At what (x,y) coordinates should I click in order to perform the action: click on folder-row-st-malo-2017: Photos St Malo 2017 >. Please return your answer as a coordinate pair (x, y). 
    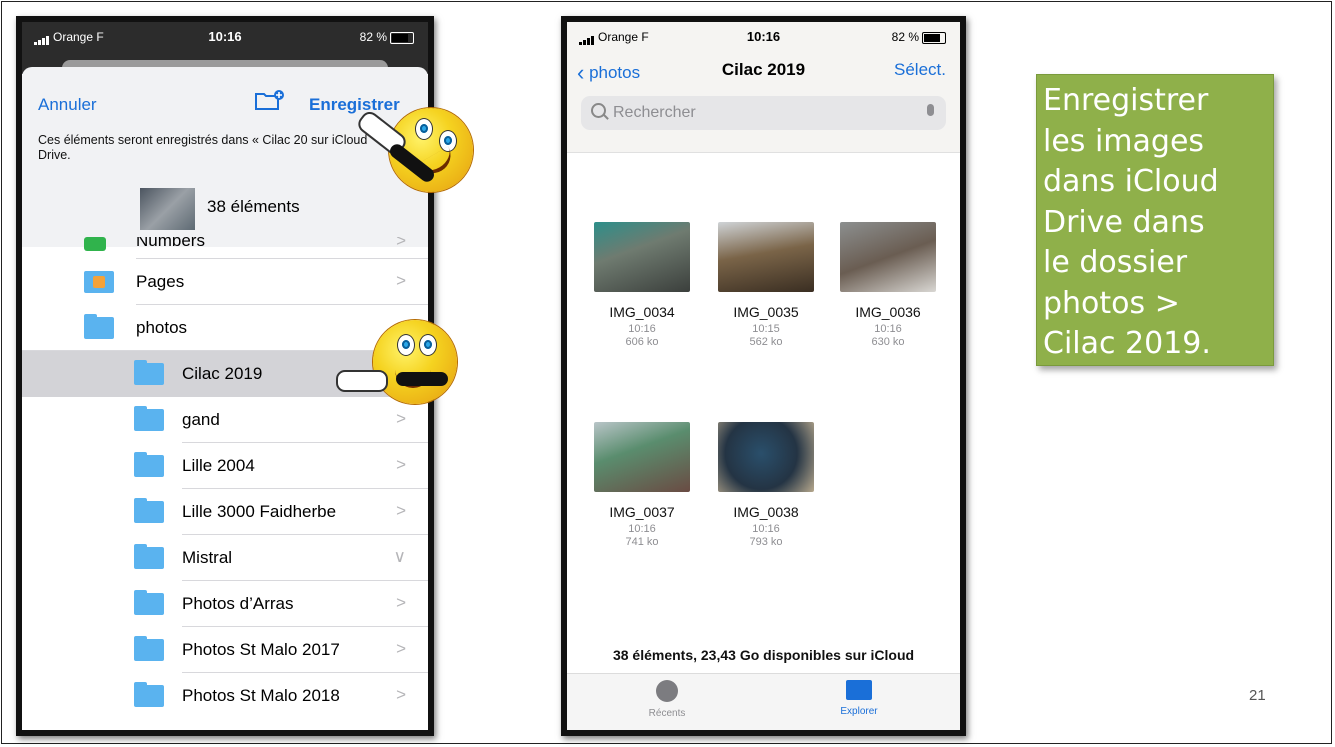
    Looking at the image, I should click on (225, 650).